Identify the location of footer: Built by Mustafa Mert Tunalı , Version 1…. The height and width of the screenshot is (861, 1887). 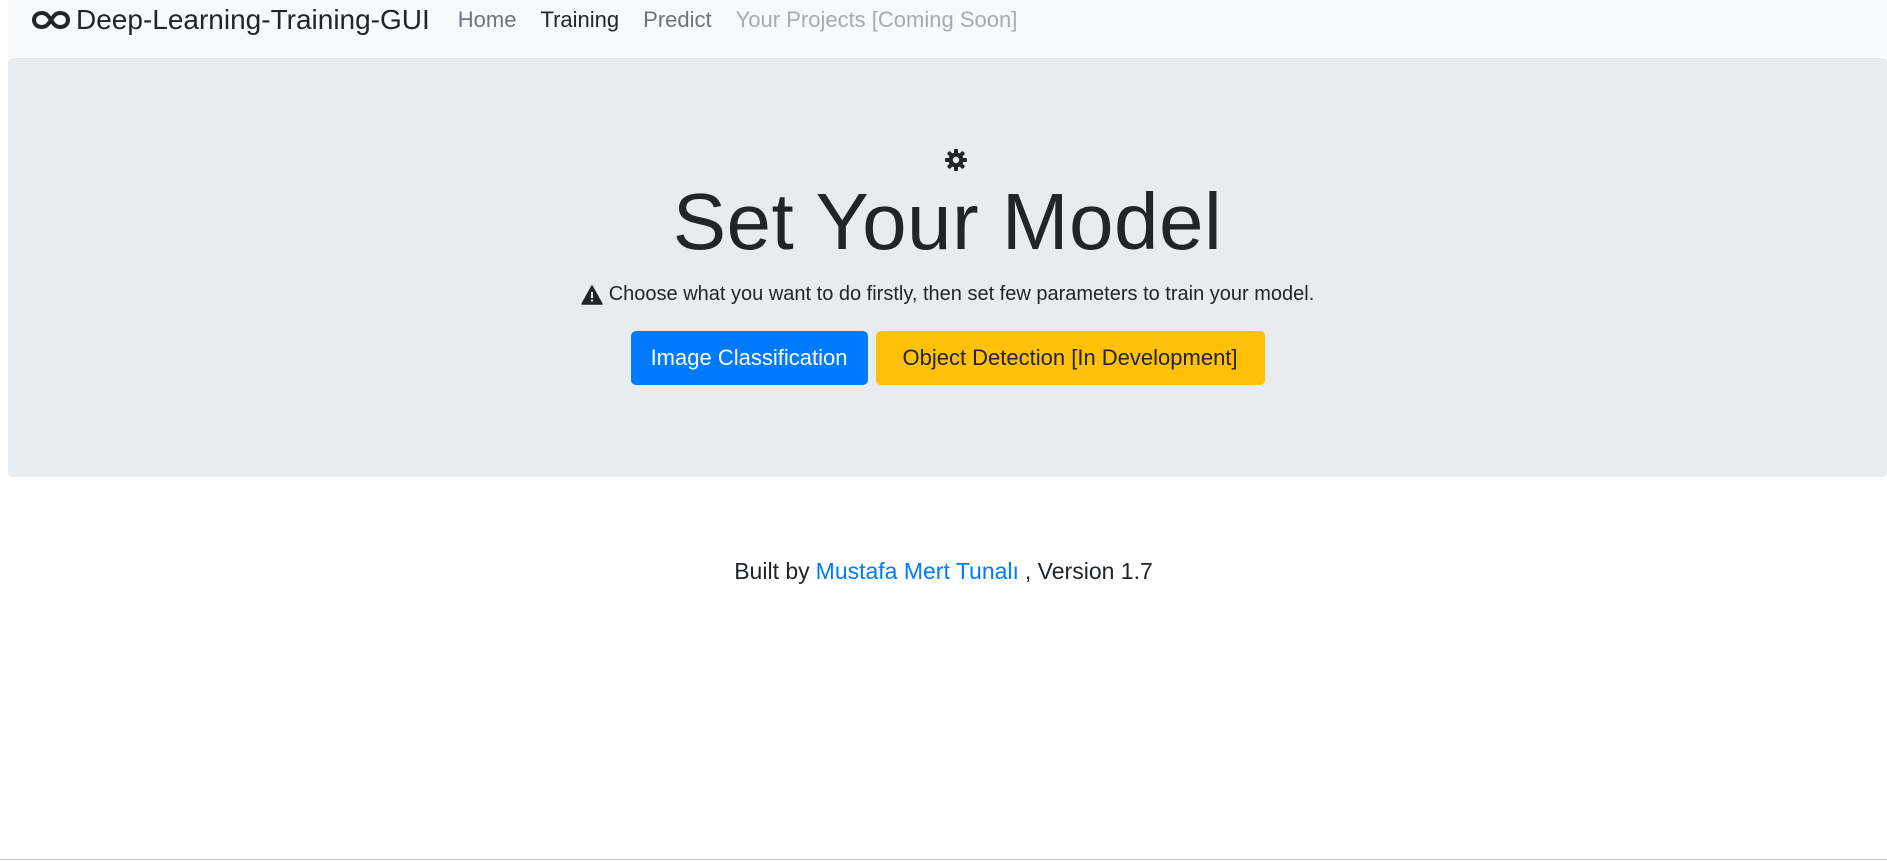
(943, 571).